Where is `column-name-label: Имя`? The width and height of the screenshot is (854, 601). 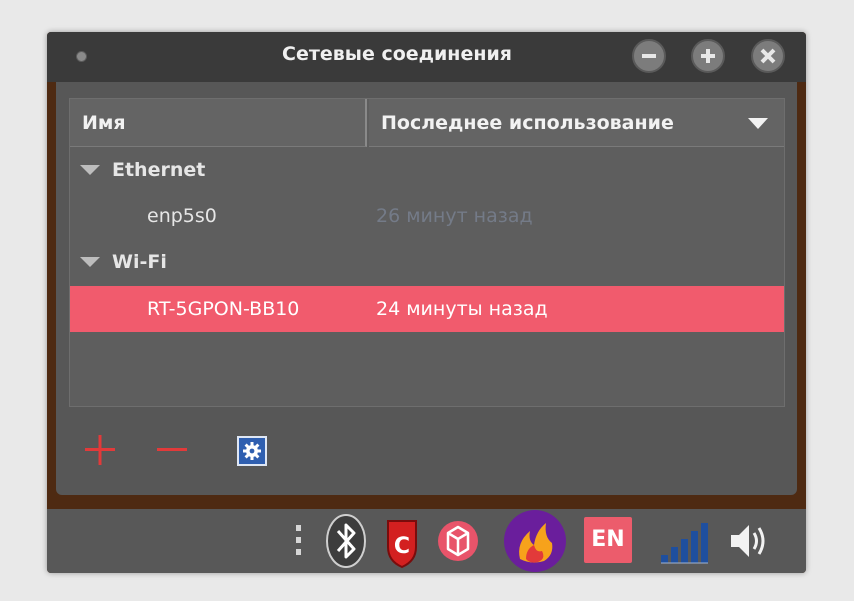 column-name-label: Имя is located at coordinates (104, 123).